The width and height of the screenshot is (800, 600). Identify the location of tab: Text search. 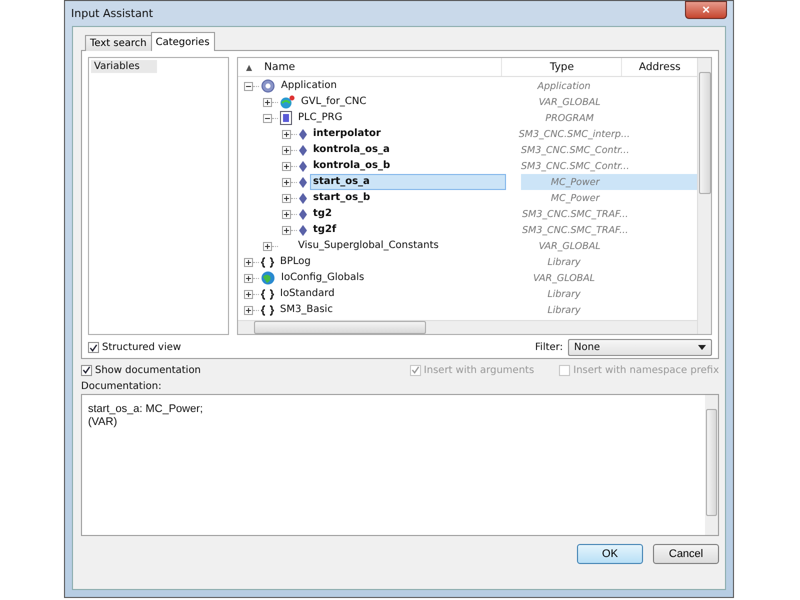
(118, 43).